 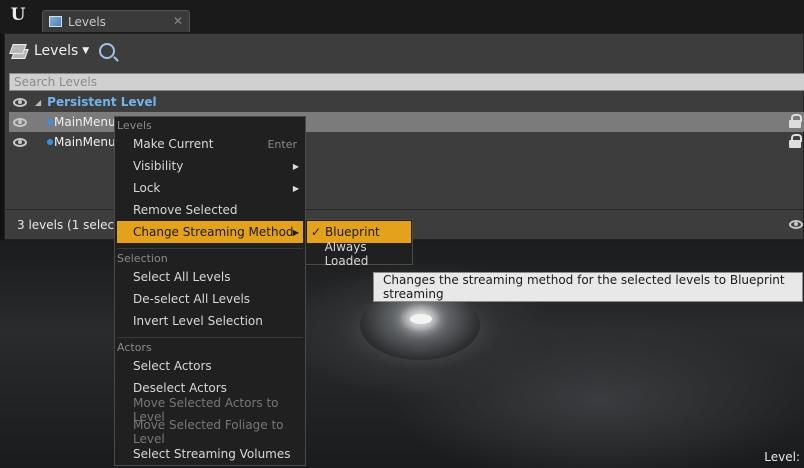 What do you see at coordinates (198, 321) in the screenshot?
I see `menu-item-label: Invert Level Selection` at bounding box center [198, 321].